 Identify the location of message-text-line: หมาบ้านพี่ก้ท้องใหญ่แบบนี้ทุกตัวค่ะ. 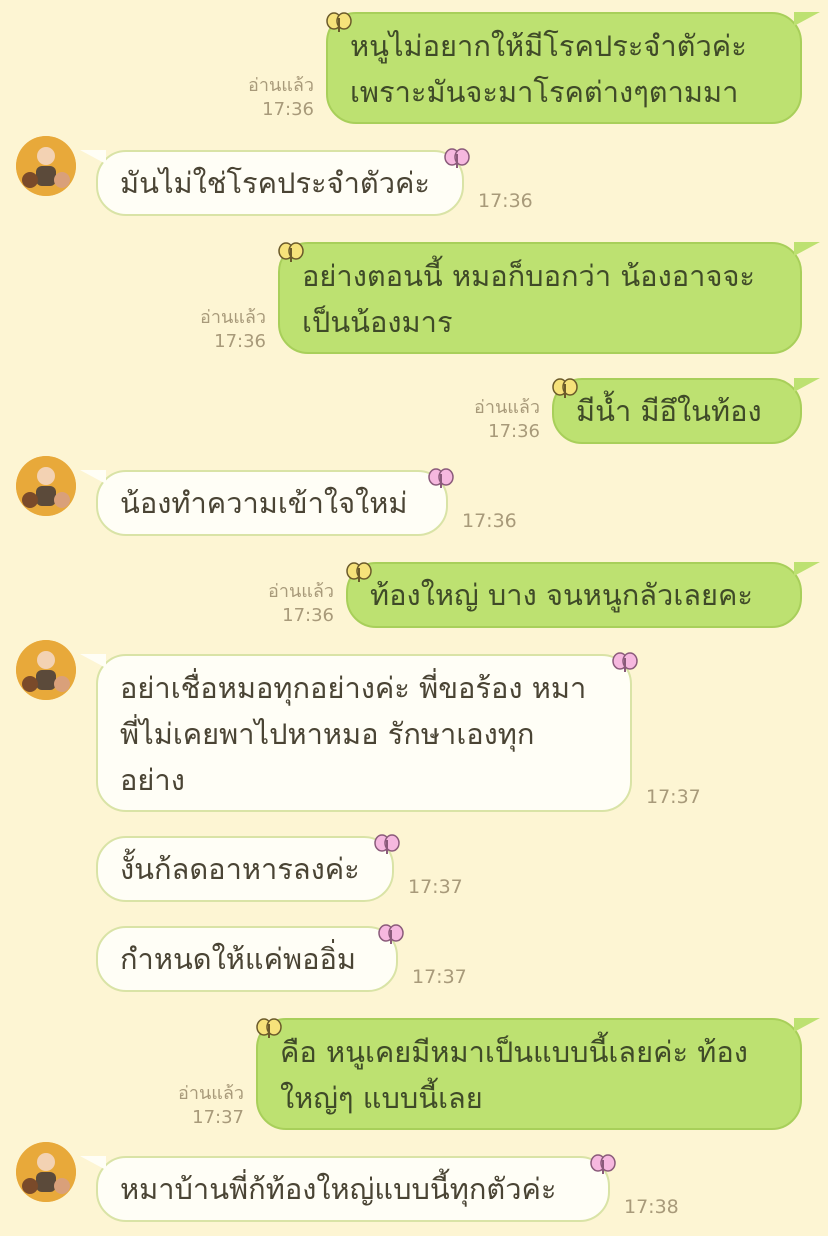
(338, 1189).